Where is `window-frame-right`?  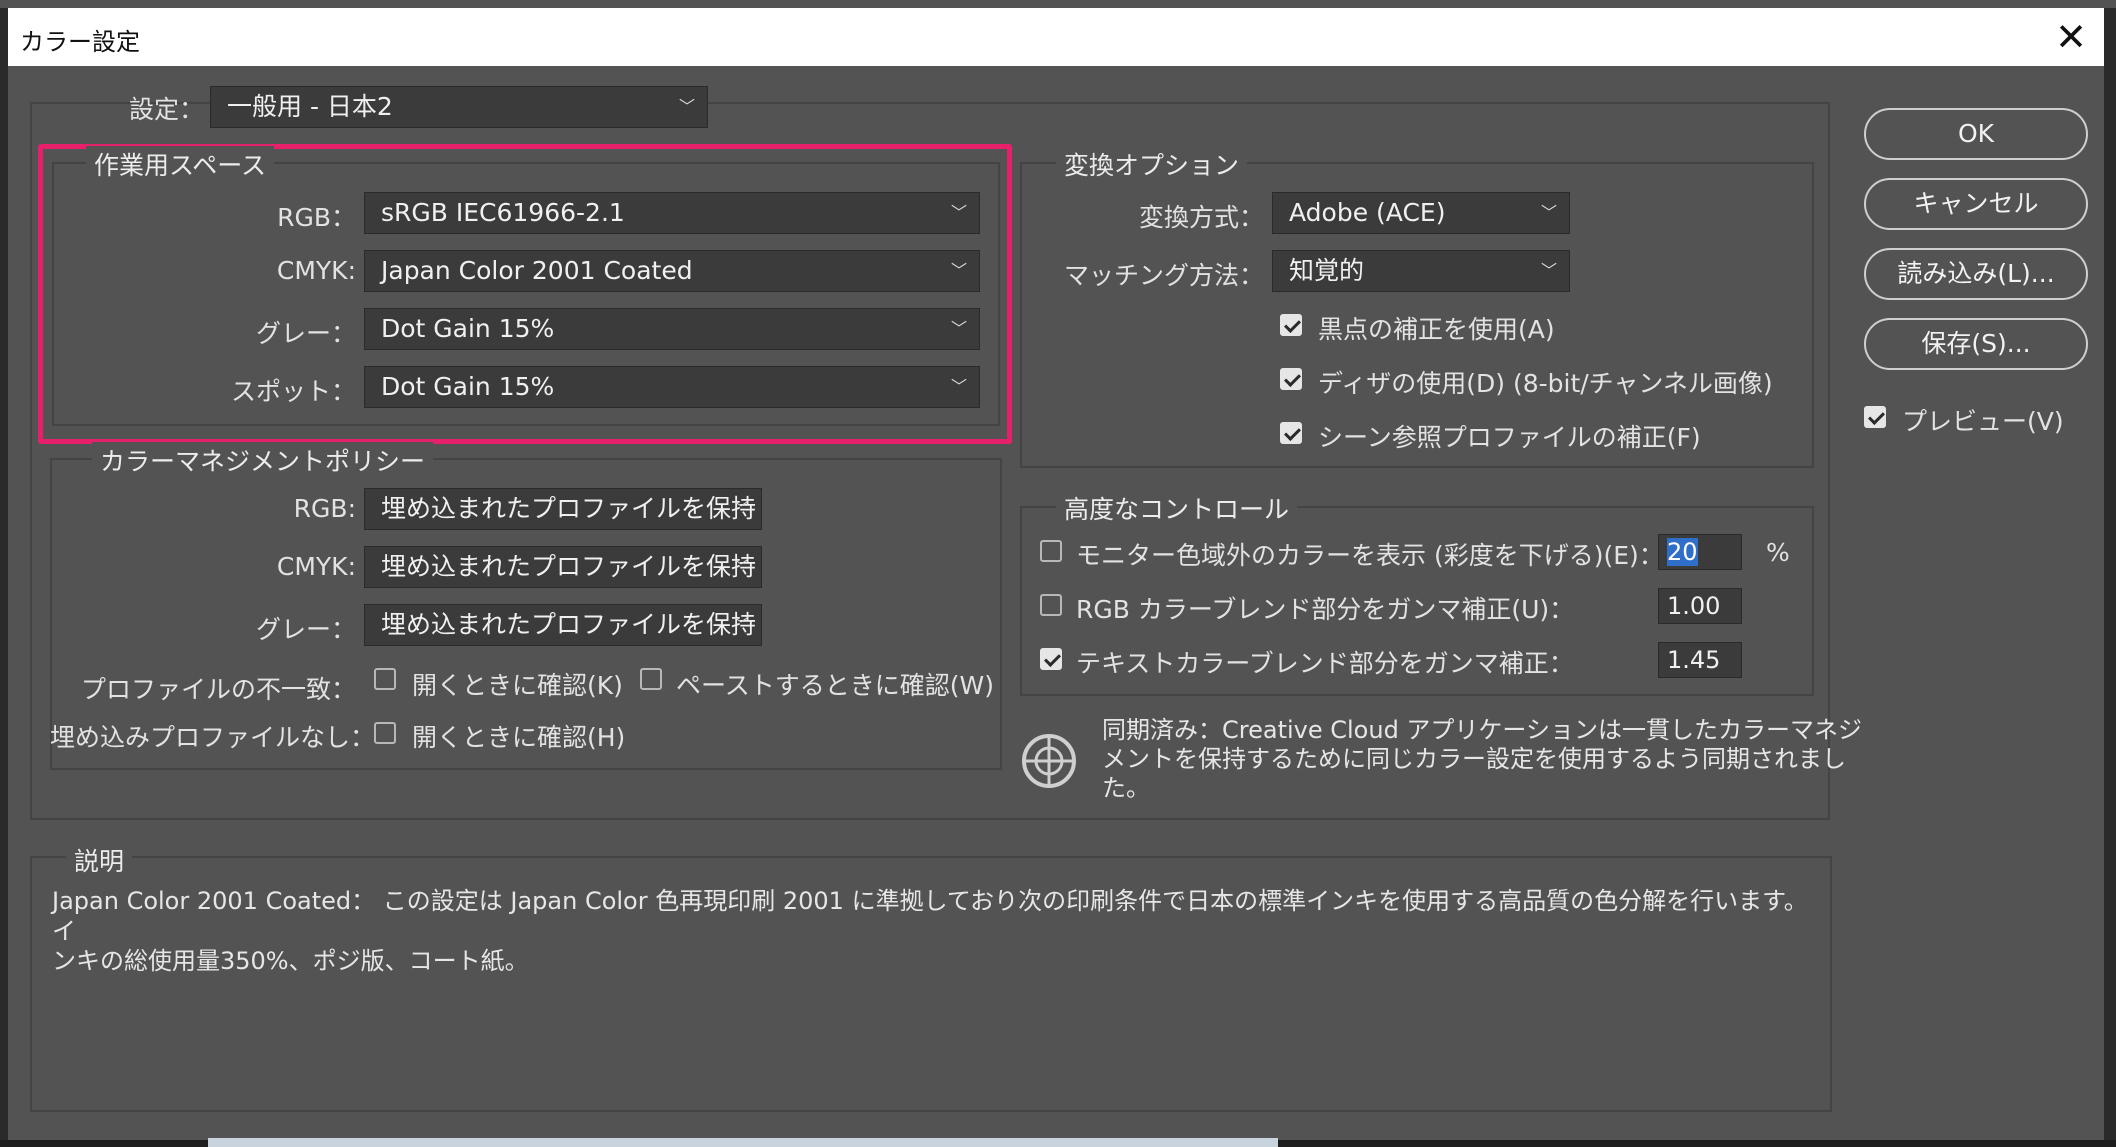
window-frame-right is located at coordinates (2110, 577).